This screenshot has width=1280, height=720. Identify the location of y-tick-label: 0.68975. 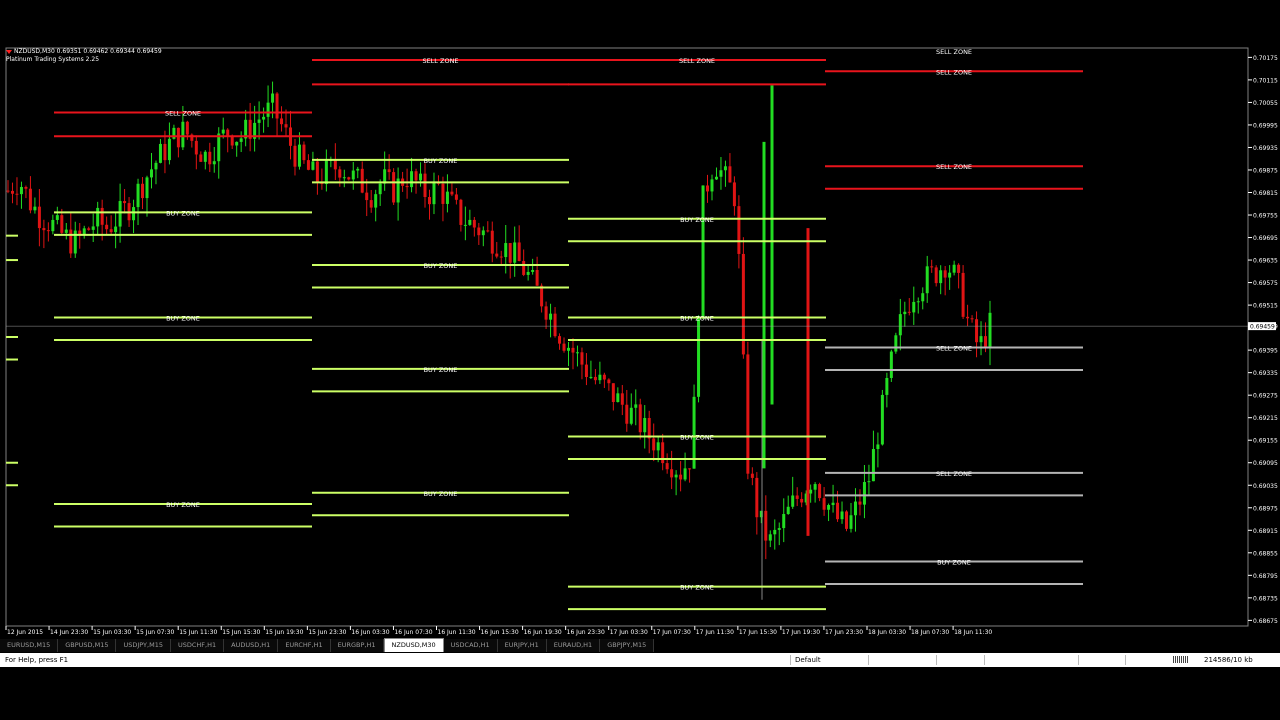
(1265, 508).